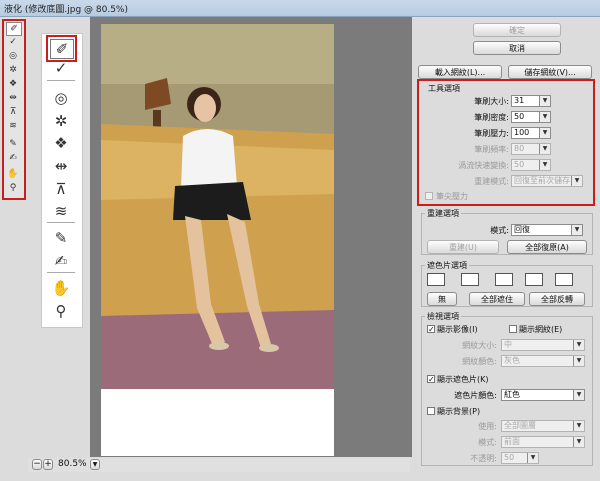 Image resolution: width=600 pixels, height=481 pixels. I want to click on show-mesh-label: 顯示網紋(E), so click(541, 329).